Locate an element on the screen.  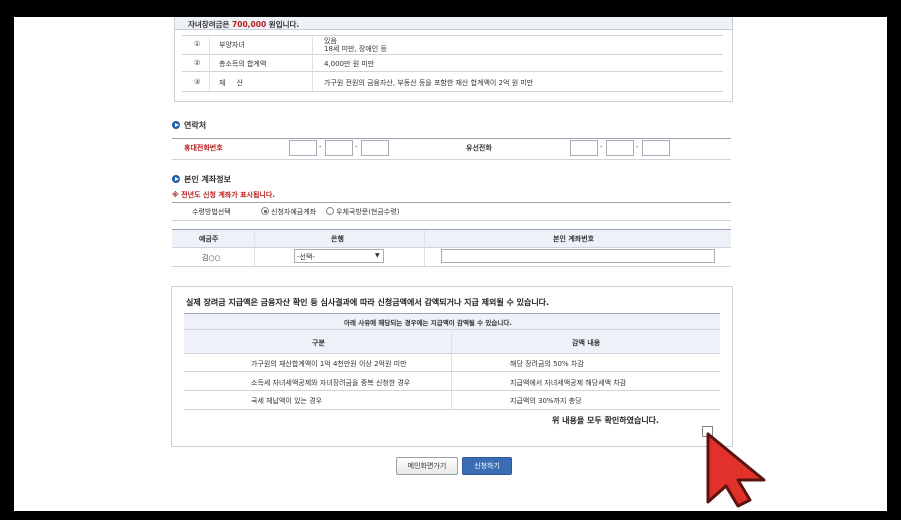
contact-title: 연락처 is located at coordinates (195, 125).